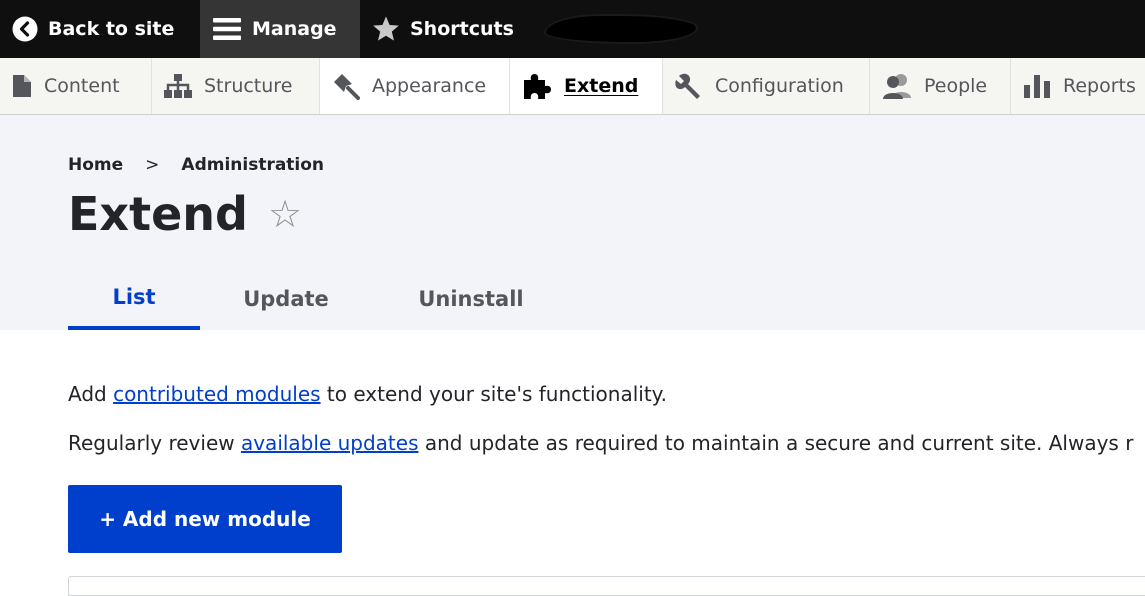 This screenshot has width=1145, height=596. Describe the element at coordinates (134, 298) in the screenshot. I see `tab-list: List` at that location.